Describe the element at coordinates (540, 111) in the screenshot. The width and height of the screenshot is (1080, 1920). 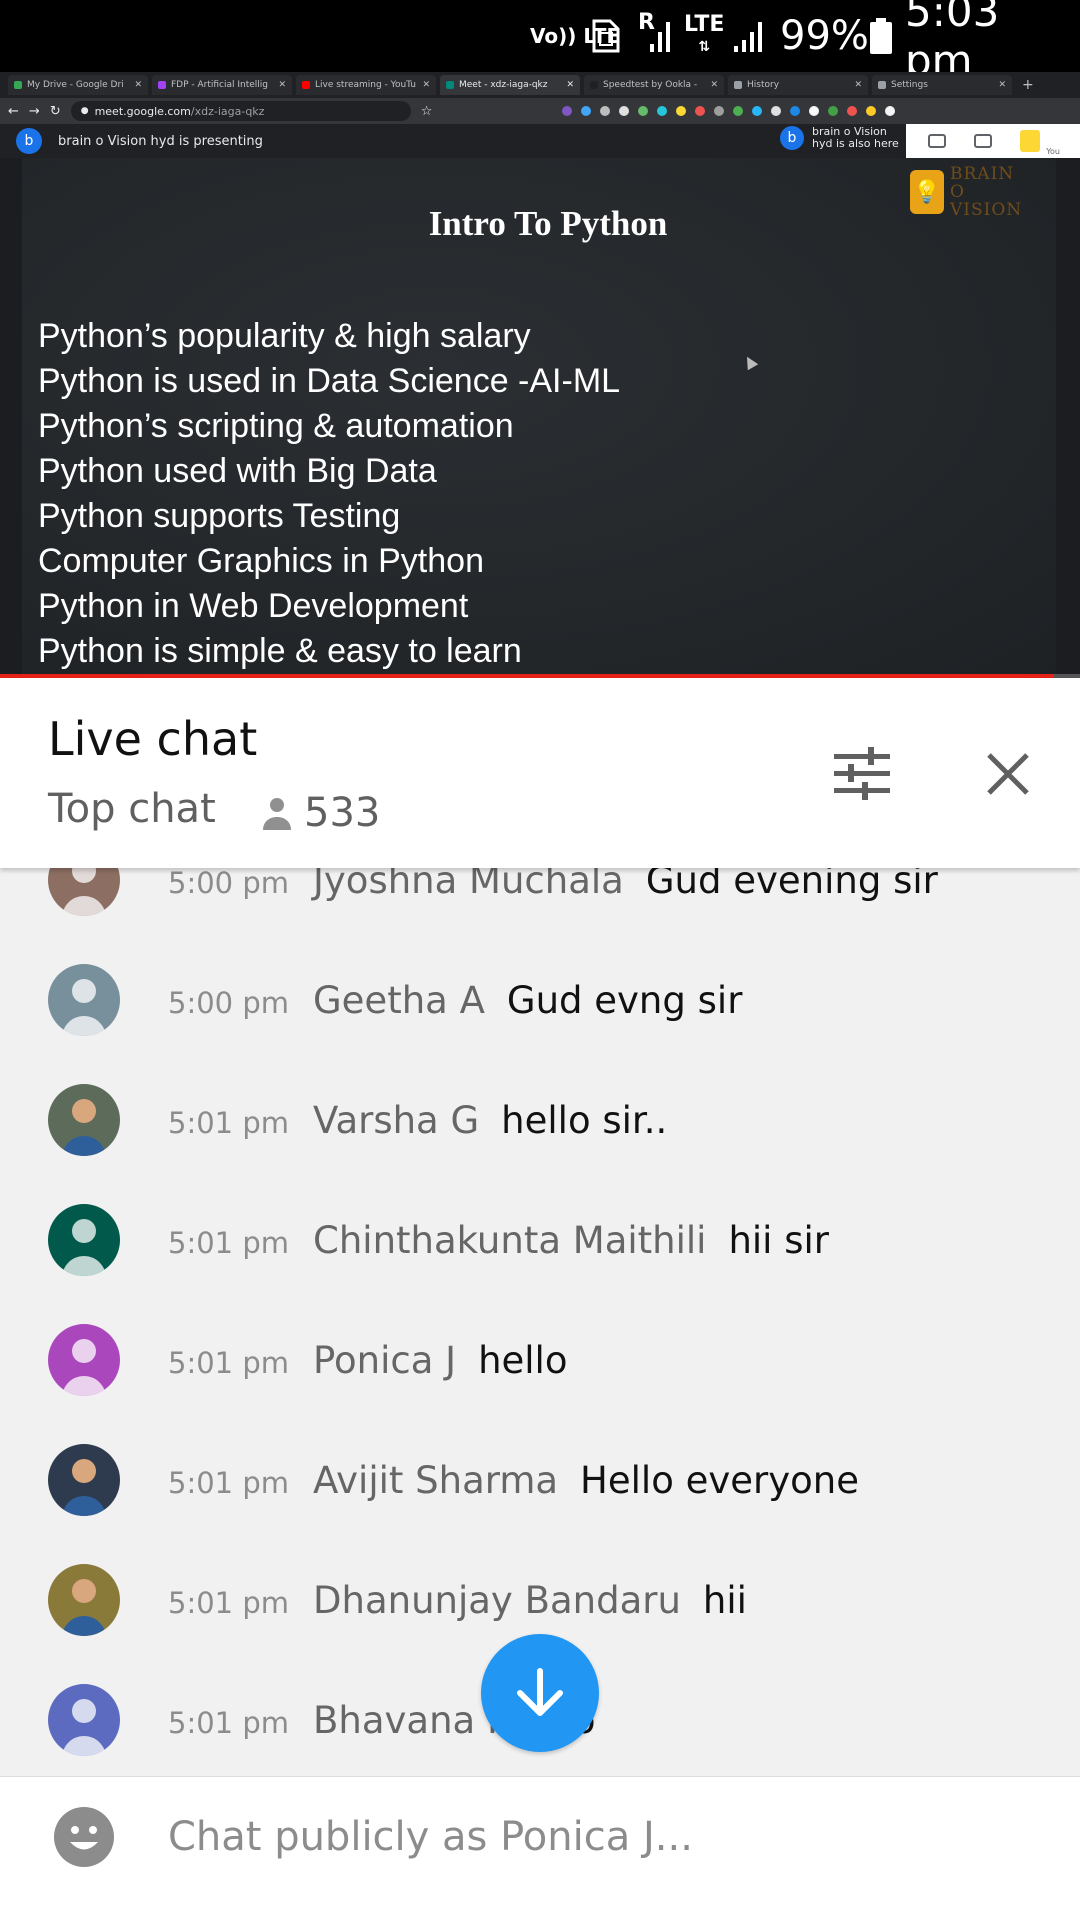
I see `browser-address-bar: ← → ↻ ● meet.google.com/xdz-iaga-qkz ☆` at that location.